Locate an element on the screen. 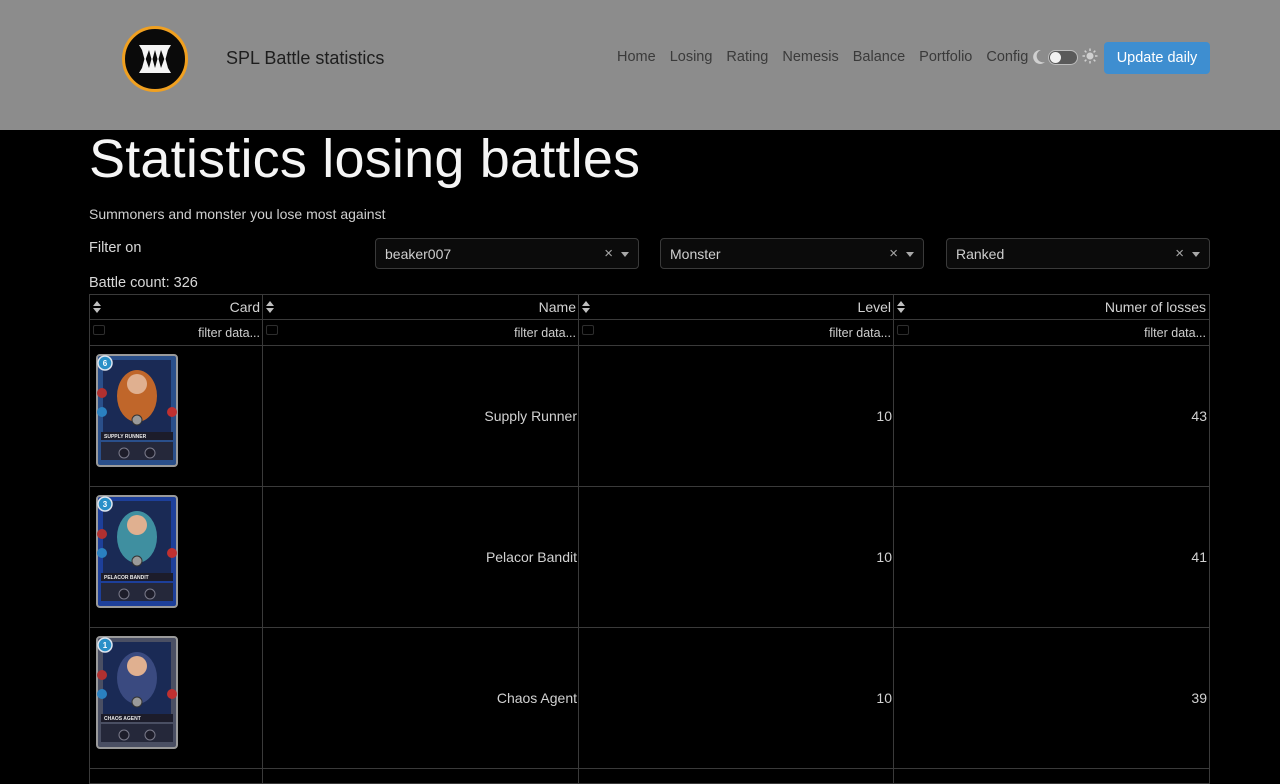 This screenshot has width=1280, height=784. nav-nemesis: Nemesis is located at coordinates (810, 57).